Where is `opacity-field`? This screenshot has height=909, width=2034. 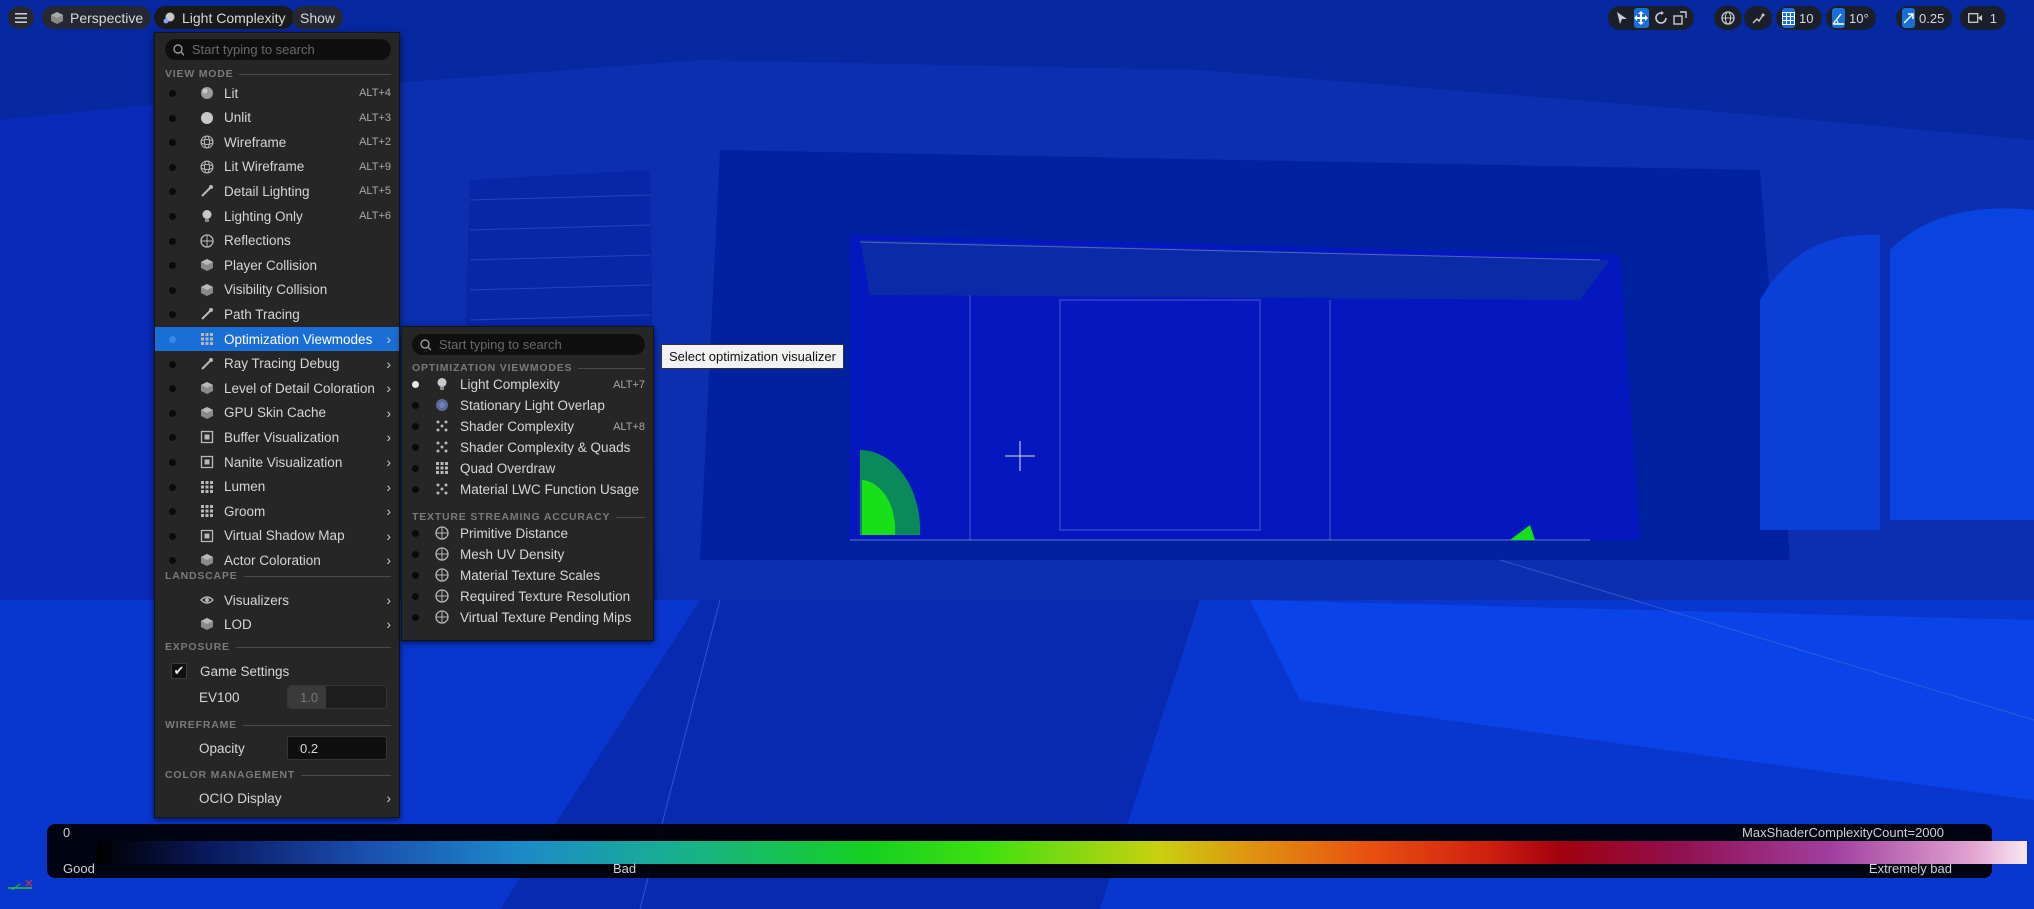 opacity-field is located at coordinates (337, 748).